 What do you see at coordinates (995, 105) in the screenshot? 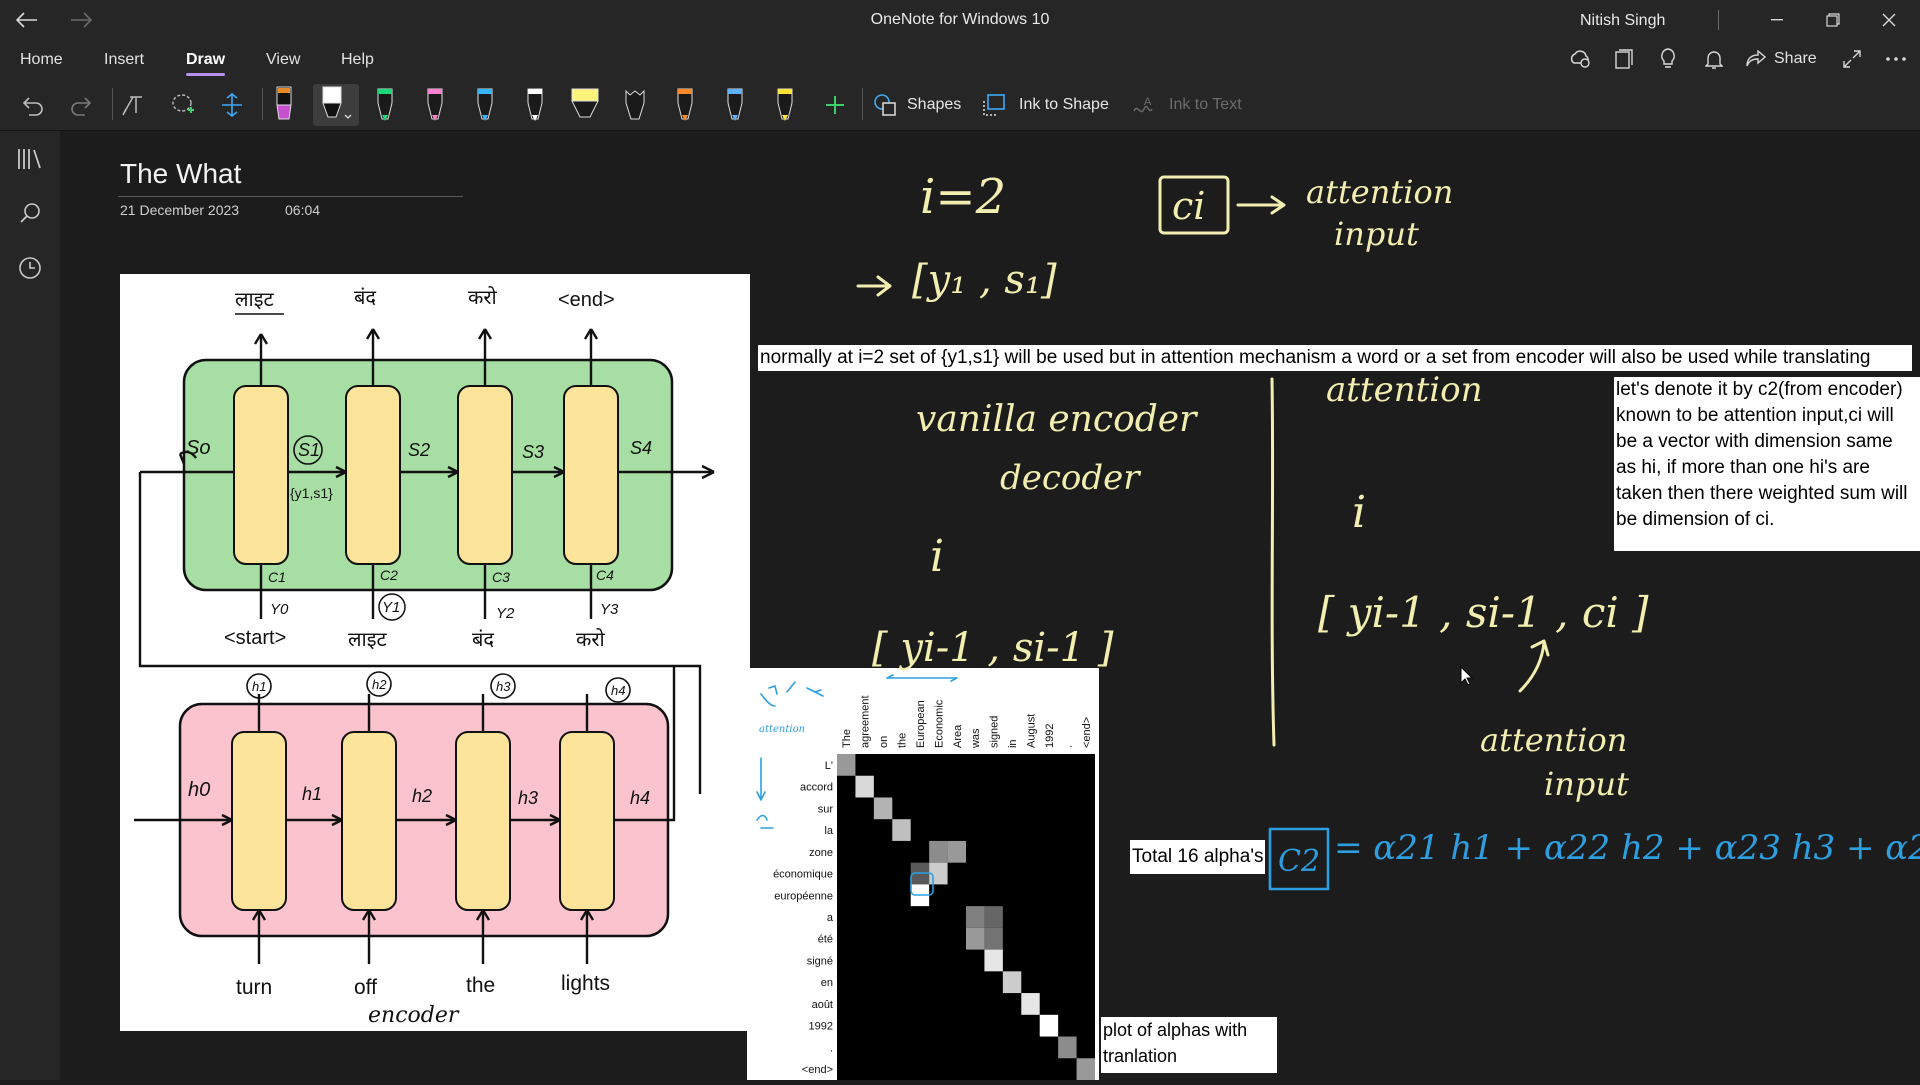
I see `ink-to-shape-icon` at bounding box center [995, 105].